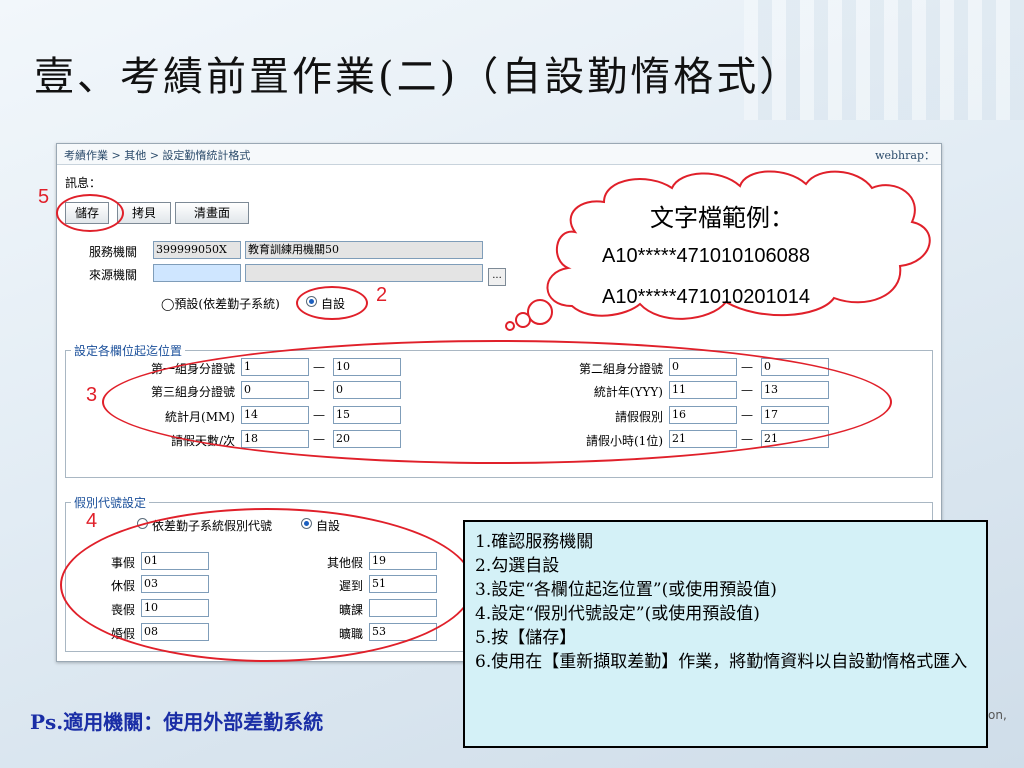  I want to click on cloud-title: 文字檔範例：, so click(722, 218).